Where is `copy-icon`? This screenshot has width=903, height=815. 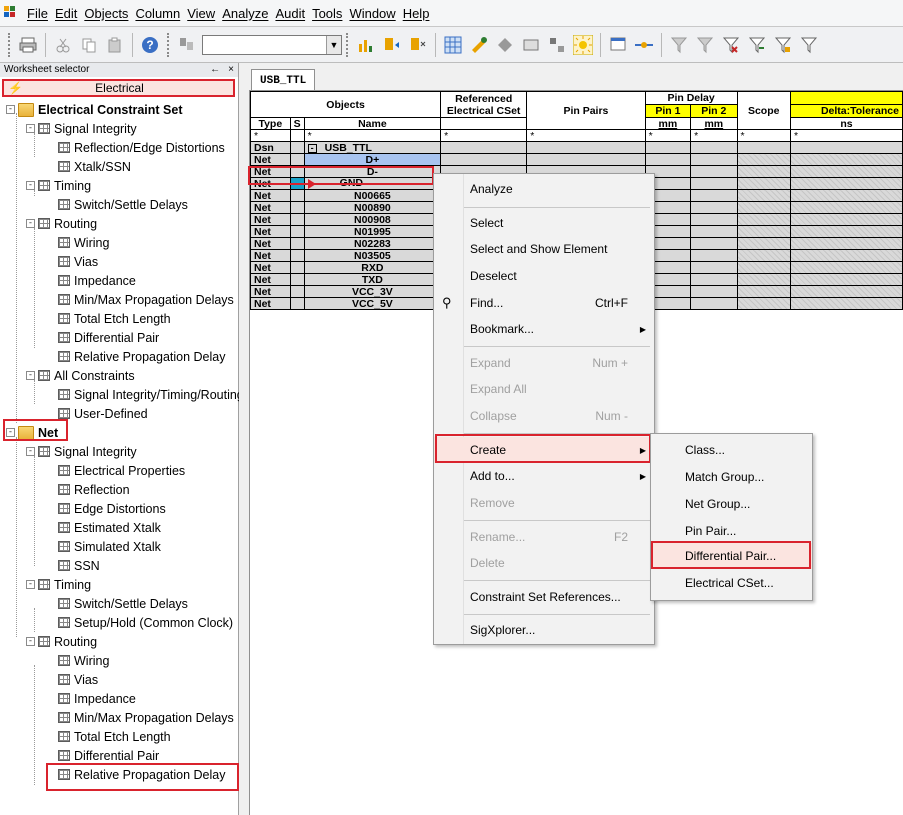
copy-icon is located at coordinates (89, 45).